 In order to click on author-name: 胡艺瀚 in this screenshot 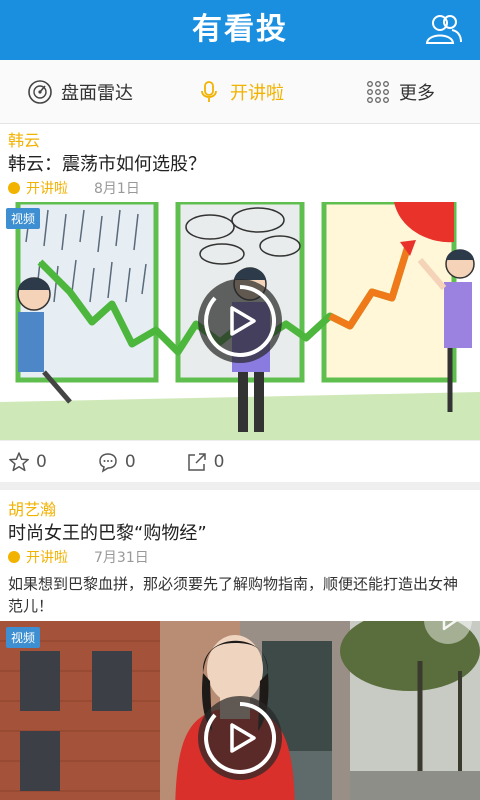, I will do `click(240, 504)`.